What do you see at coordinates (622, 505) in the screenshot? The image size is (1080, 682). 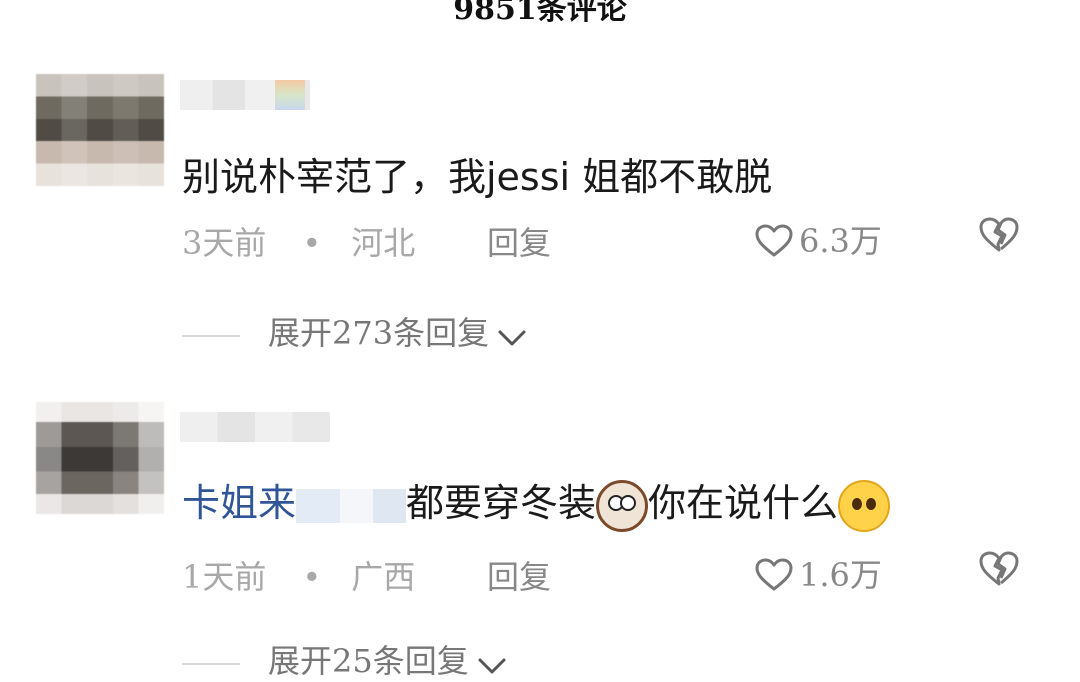 I see `surprised-dog-emoji-icon` at bounding box center [622, 505].